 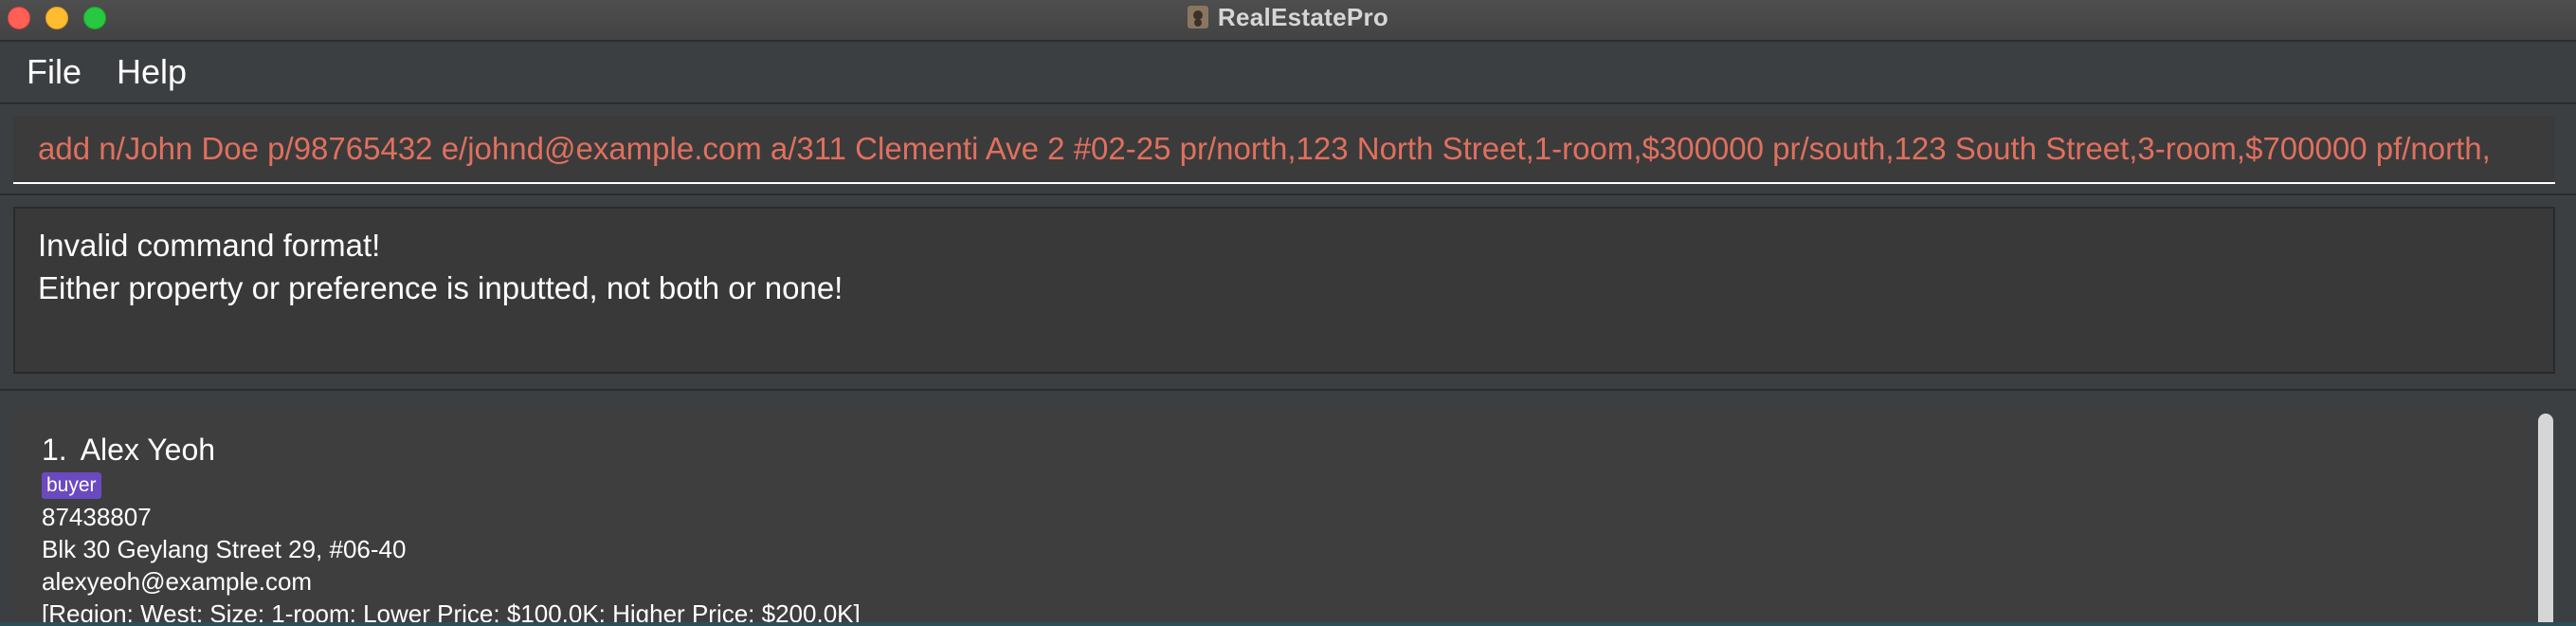 What do you see at coordinates (71, 485) in the screenshot?
I see `tag-badge: buyer` at bounding box center [71, 485].